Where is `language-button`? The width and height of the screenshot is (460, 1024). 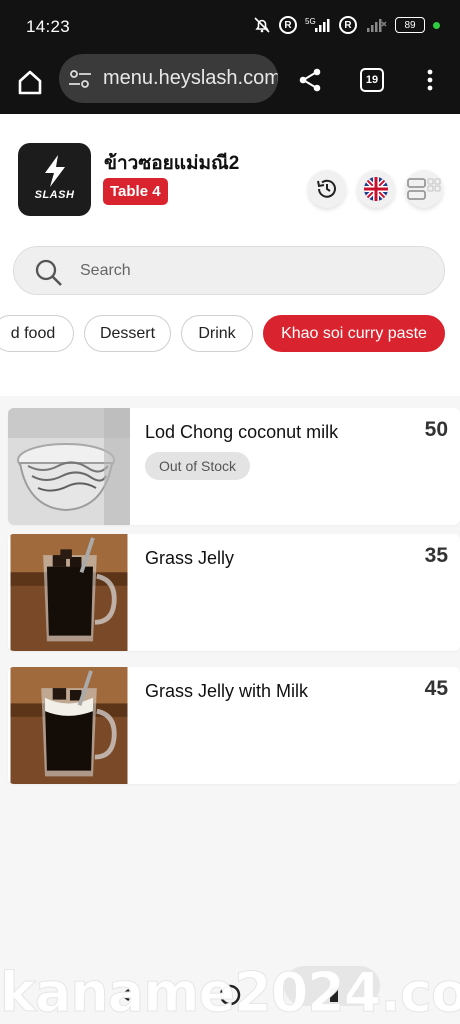 language-button is located at coordinates (376, 189).